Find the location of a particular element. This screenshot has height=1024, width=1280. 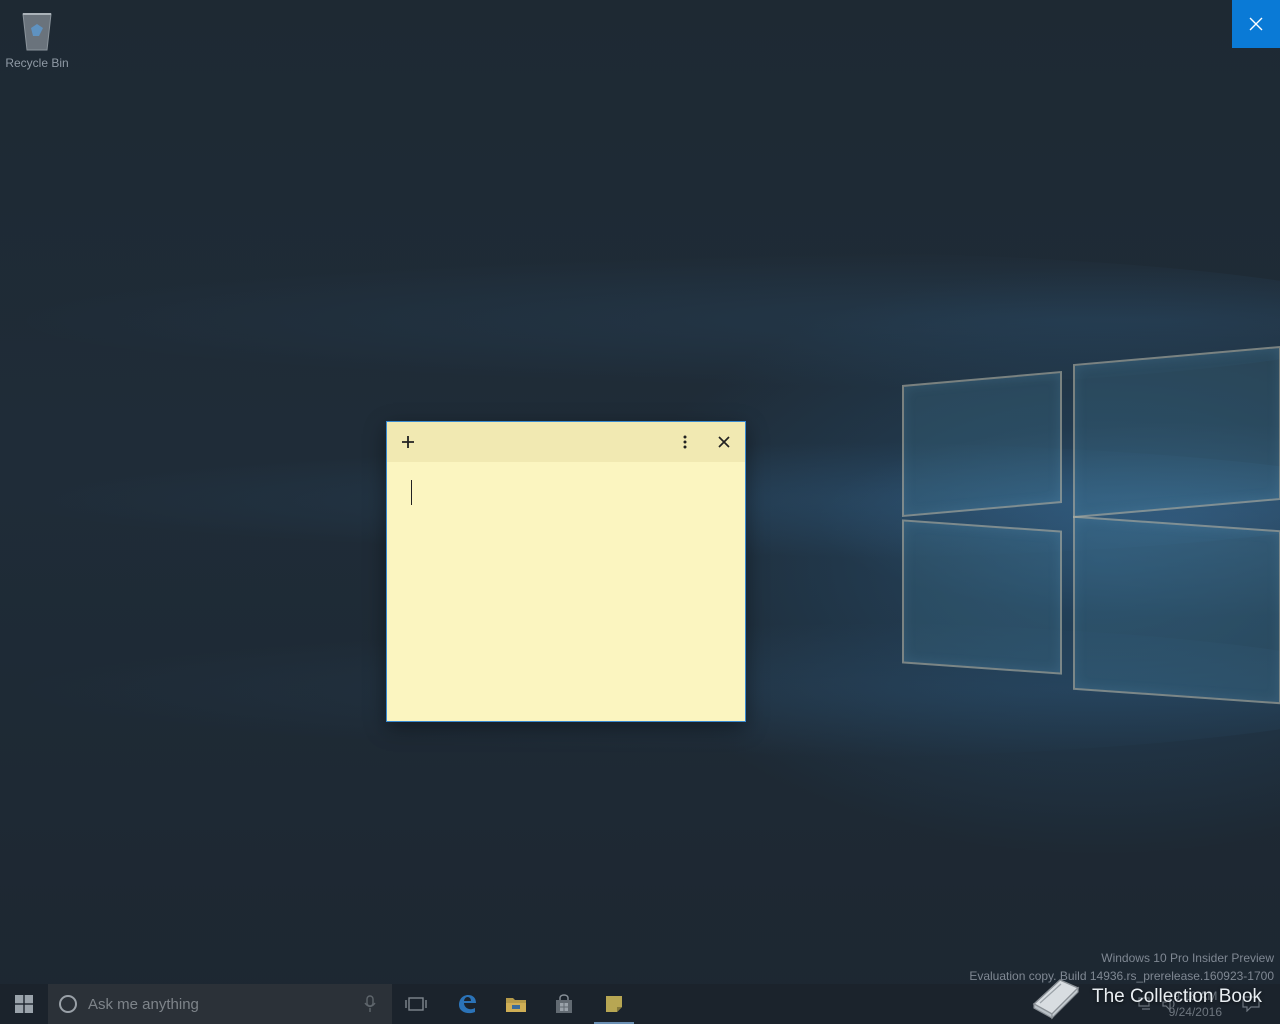

edge-browser-icon is located at coordinates (467, 1004).